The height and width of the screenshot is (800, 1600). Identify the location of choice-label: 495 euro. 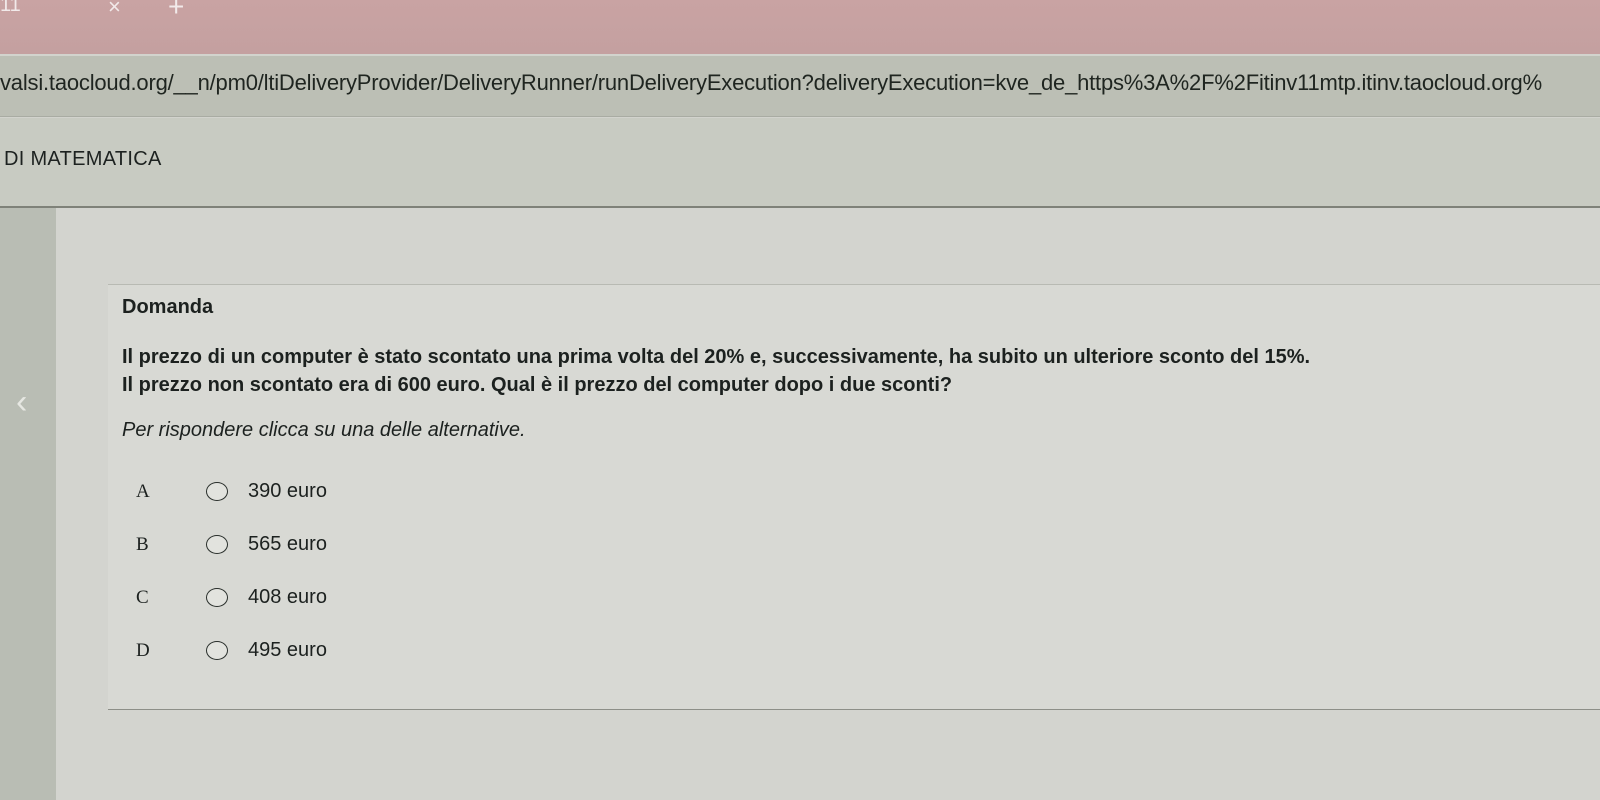
(287, 650).